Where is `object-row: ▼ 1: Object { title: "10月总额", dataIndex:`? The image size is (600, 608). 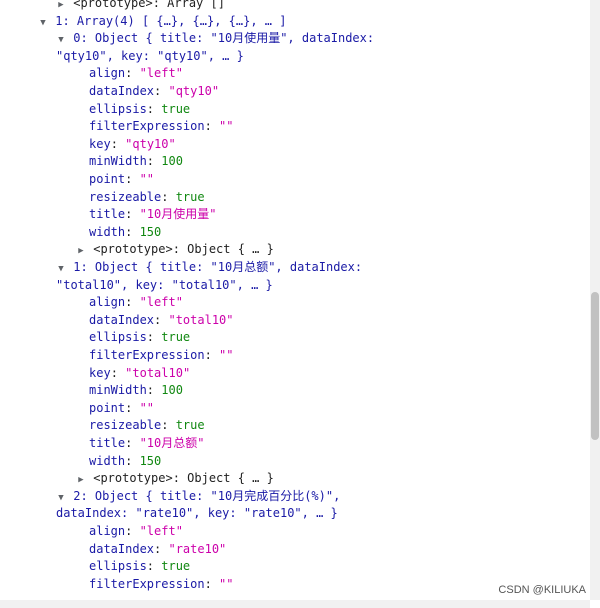 object-row: ▼ 1: Object { title: "10月总额", dataIndex: is located at coordinates (209, 267).